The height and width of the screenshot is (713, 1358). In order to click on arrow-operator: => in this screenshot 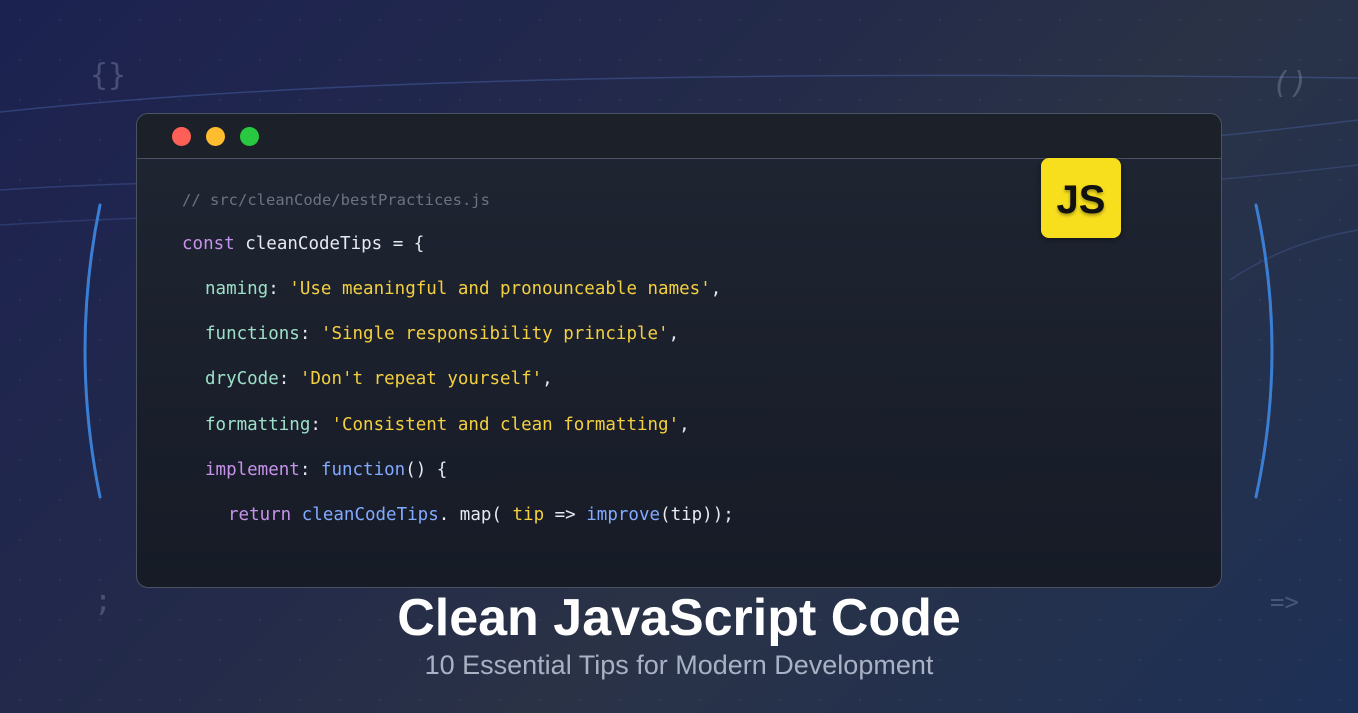, I will do `click(565, 515)`.